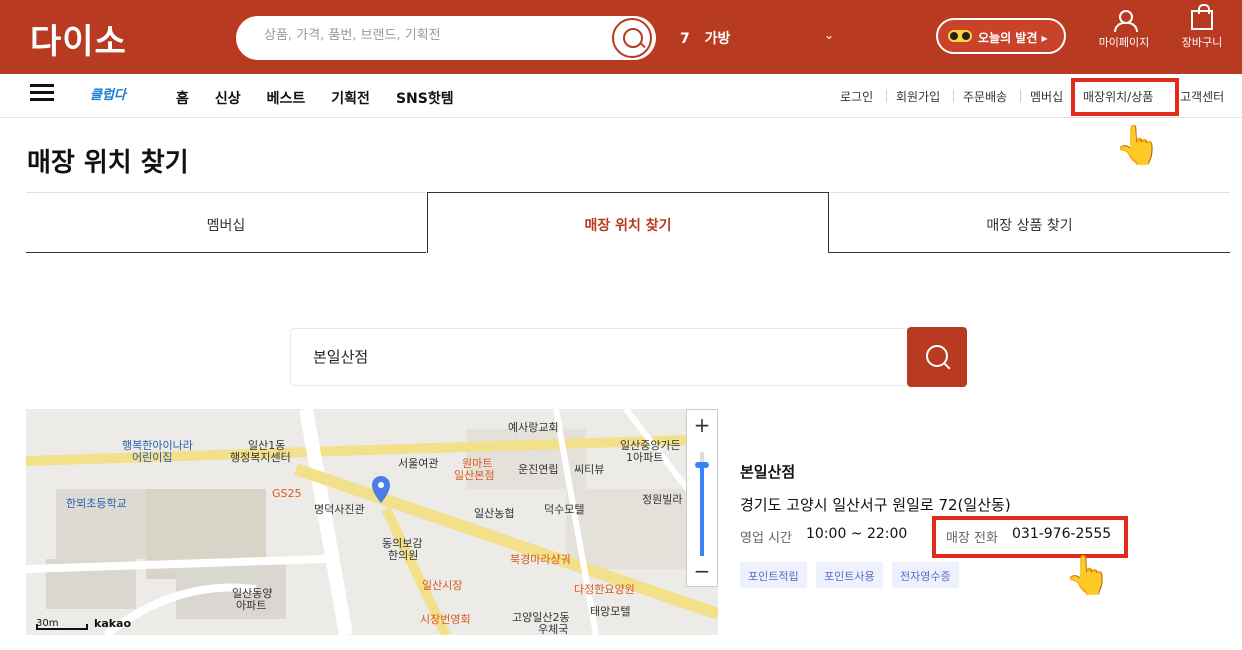  I want to click on trend-keyword: 가방, so click(717, 39).